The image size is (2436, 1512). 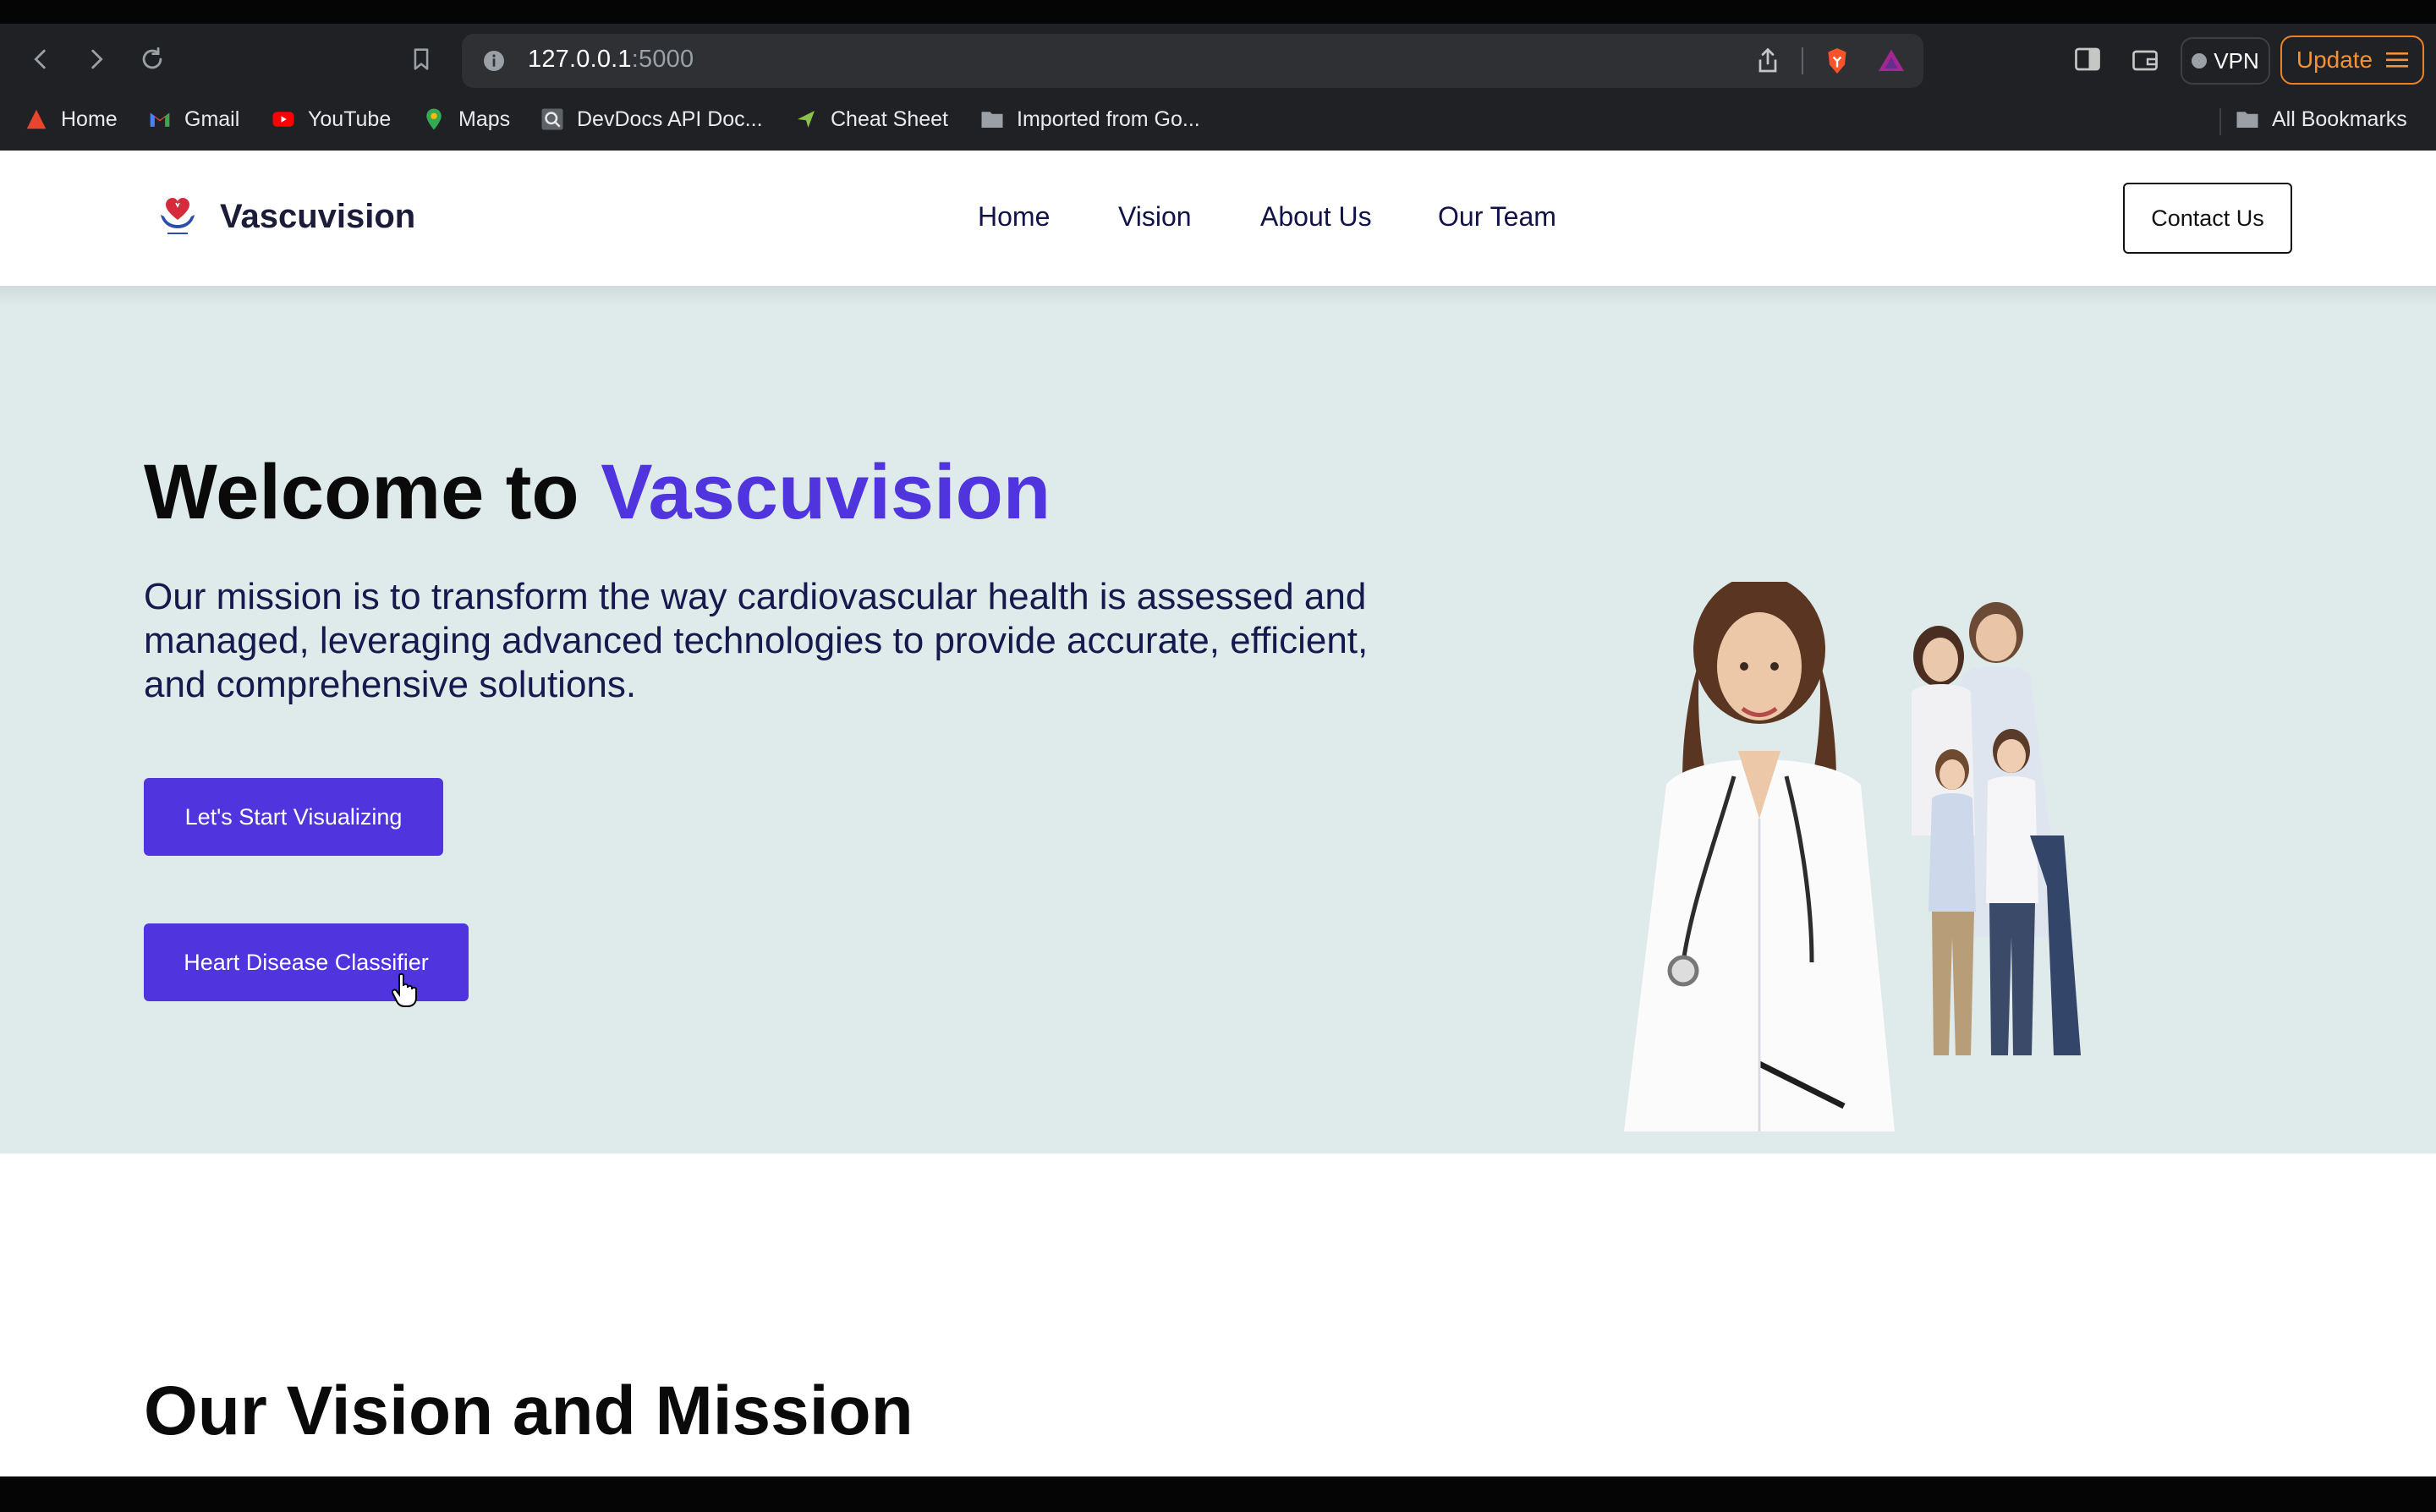 What do you see at coordinates (890, 119) in the screenshot?
I see `bookmark-label: Cheat Sheet` at bounding box center [890, 119].